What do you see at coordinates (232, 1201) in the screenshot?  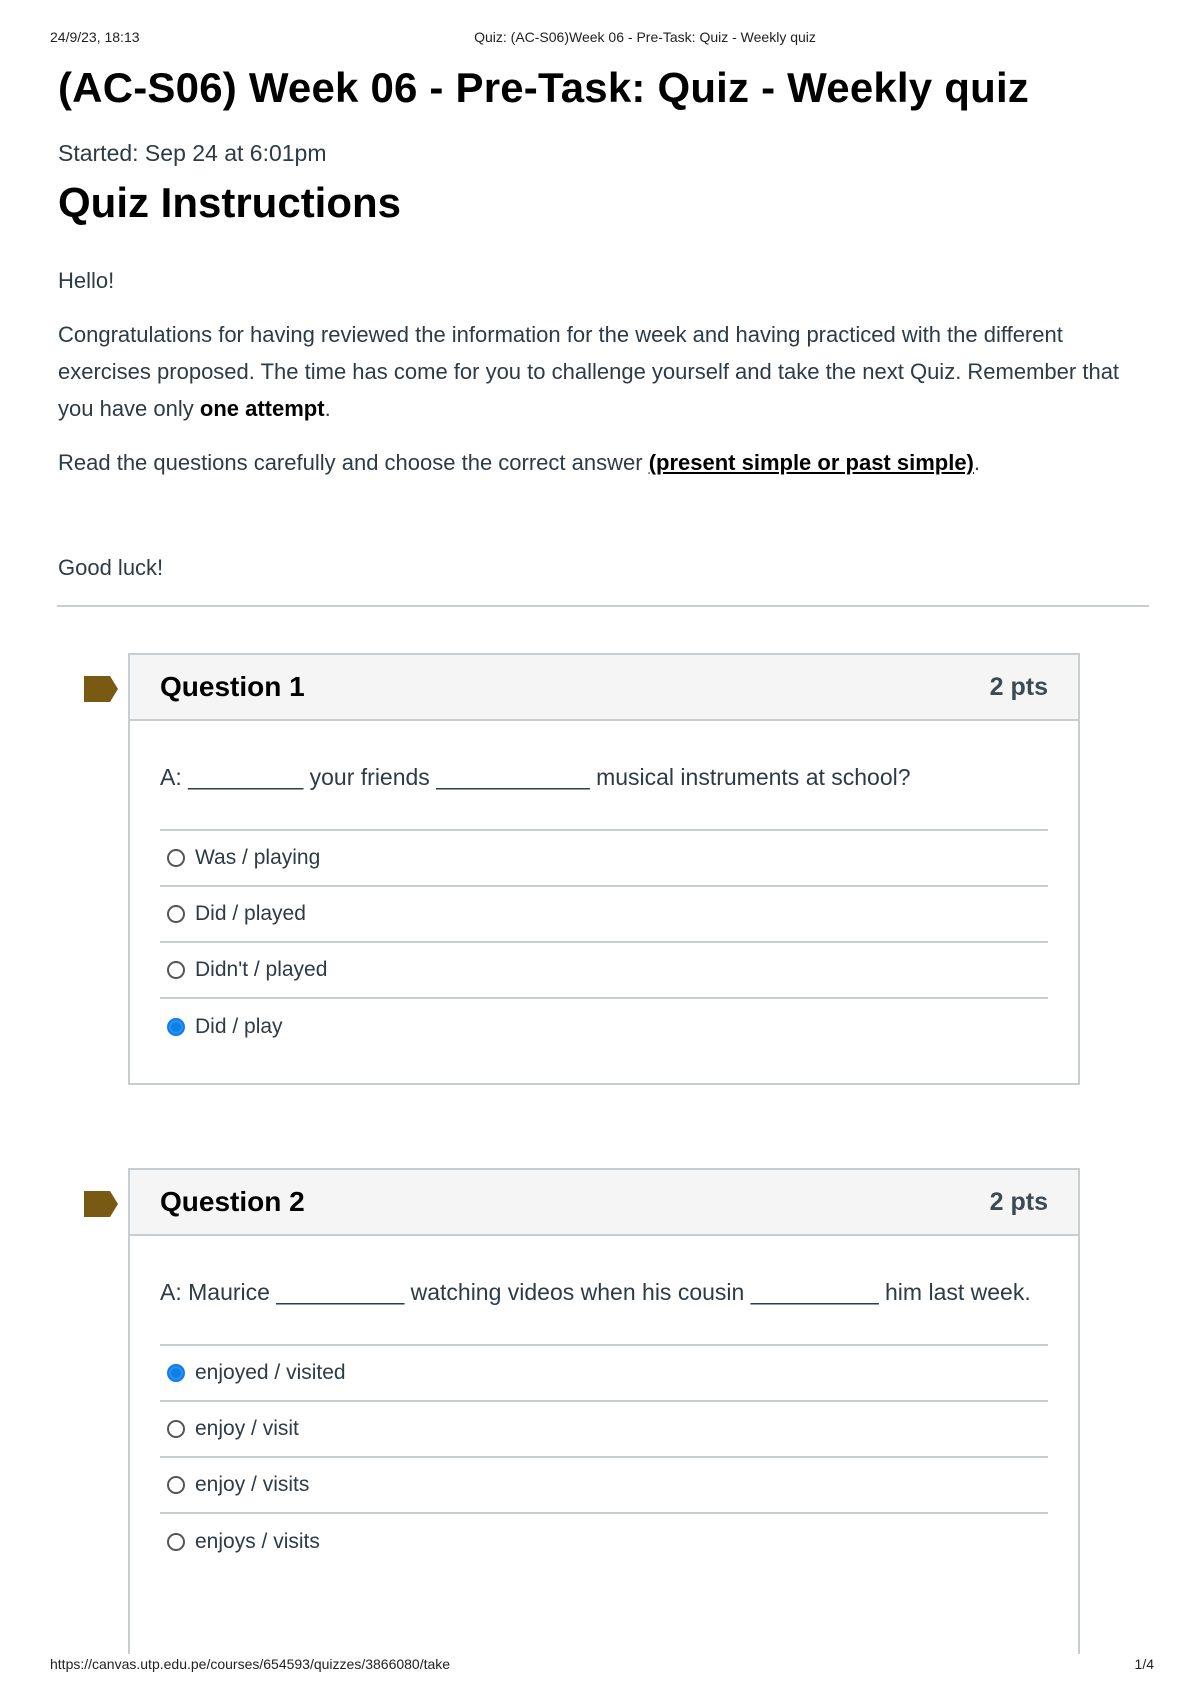 I see `question-title: Question 2` at bounding box center [232, 1201].